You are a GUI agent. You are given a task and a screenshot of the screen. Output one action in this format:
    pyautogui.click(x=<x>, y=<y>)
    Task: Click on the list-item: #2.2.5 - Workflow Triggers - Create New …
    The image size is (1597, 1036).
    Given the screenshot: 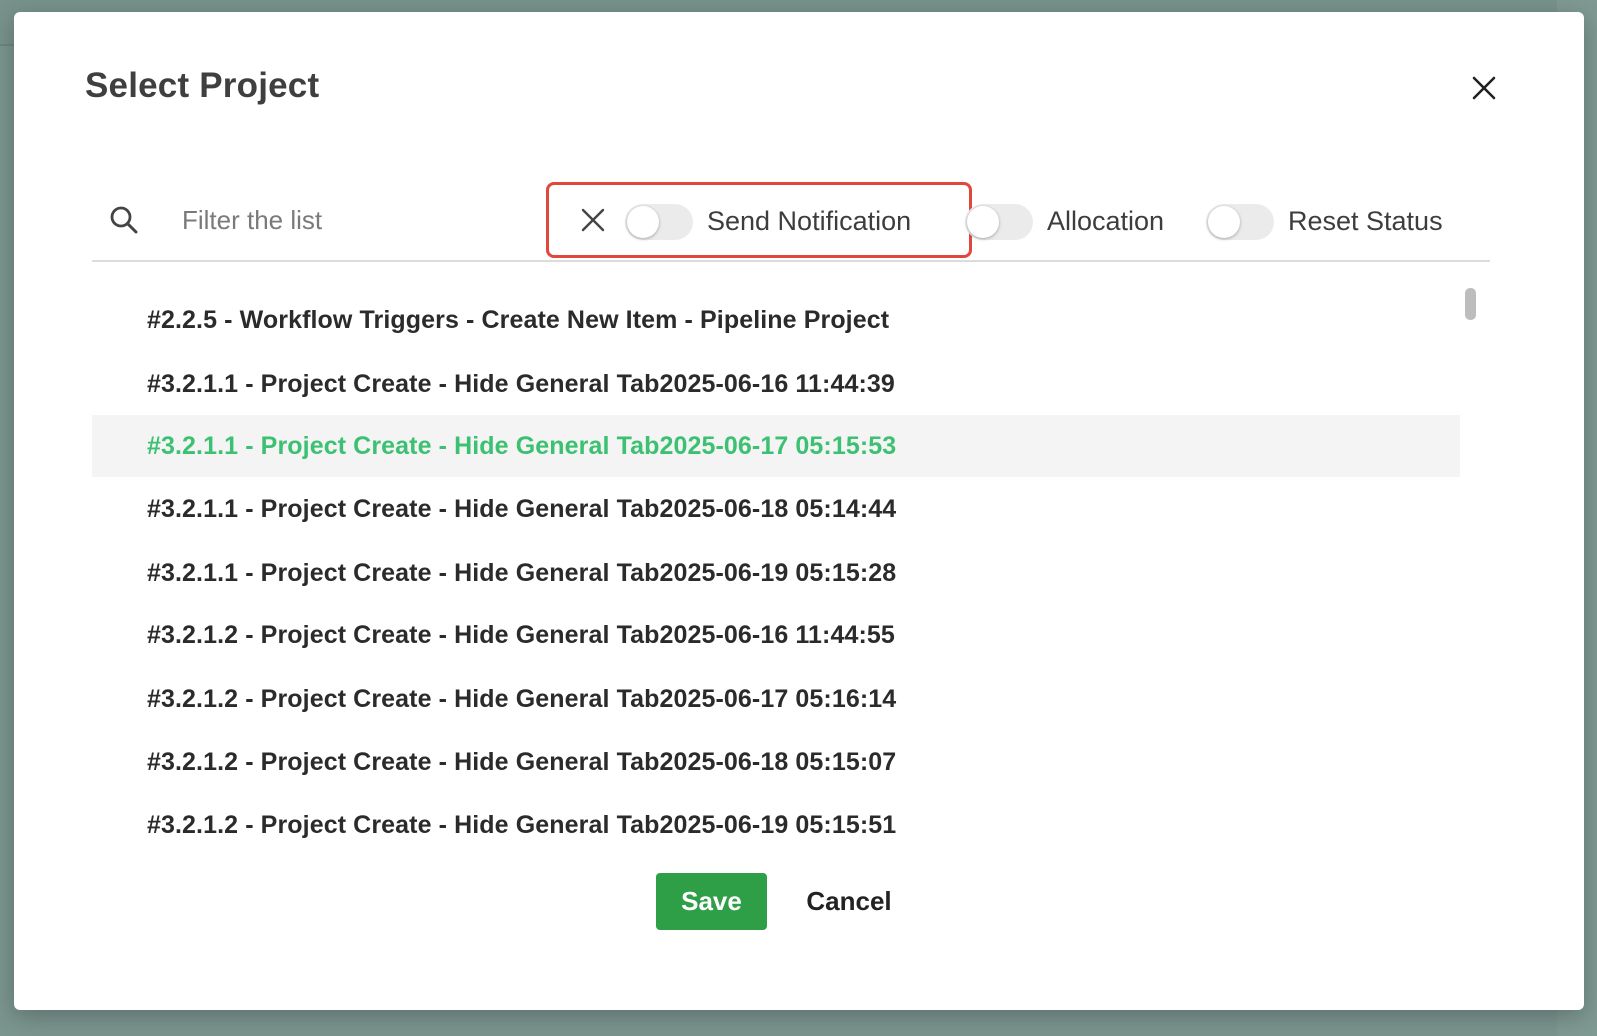 What is the action you would take?
    pyautogui.click(x=776, y=320)
    